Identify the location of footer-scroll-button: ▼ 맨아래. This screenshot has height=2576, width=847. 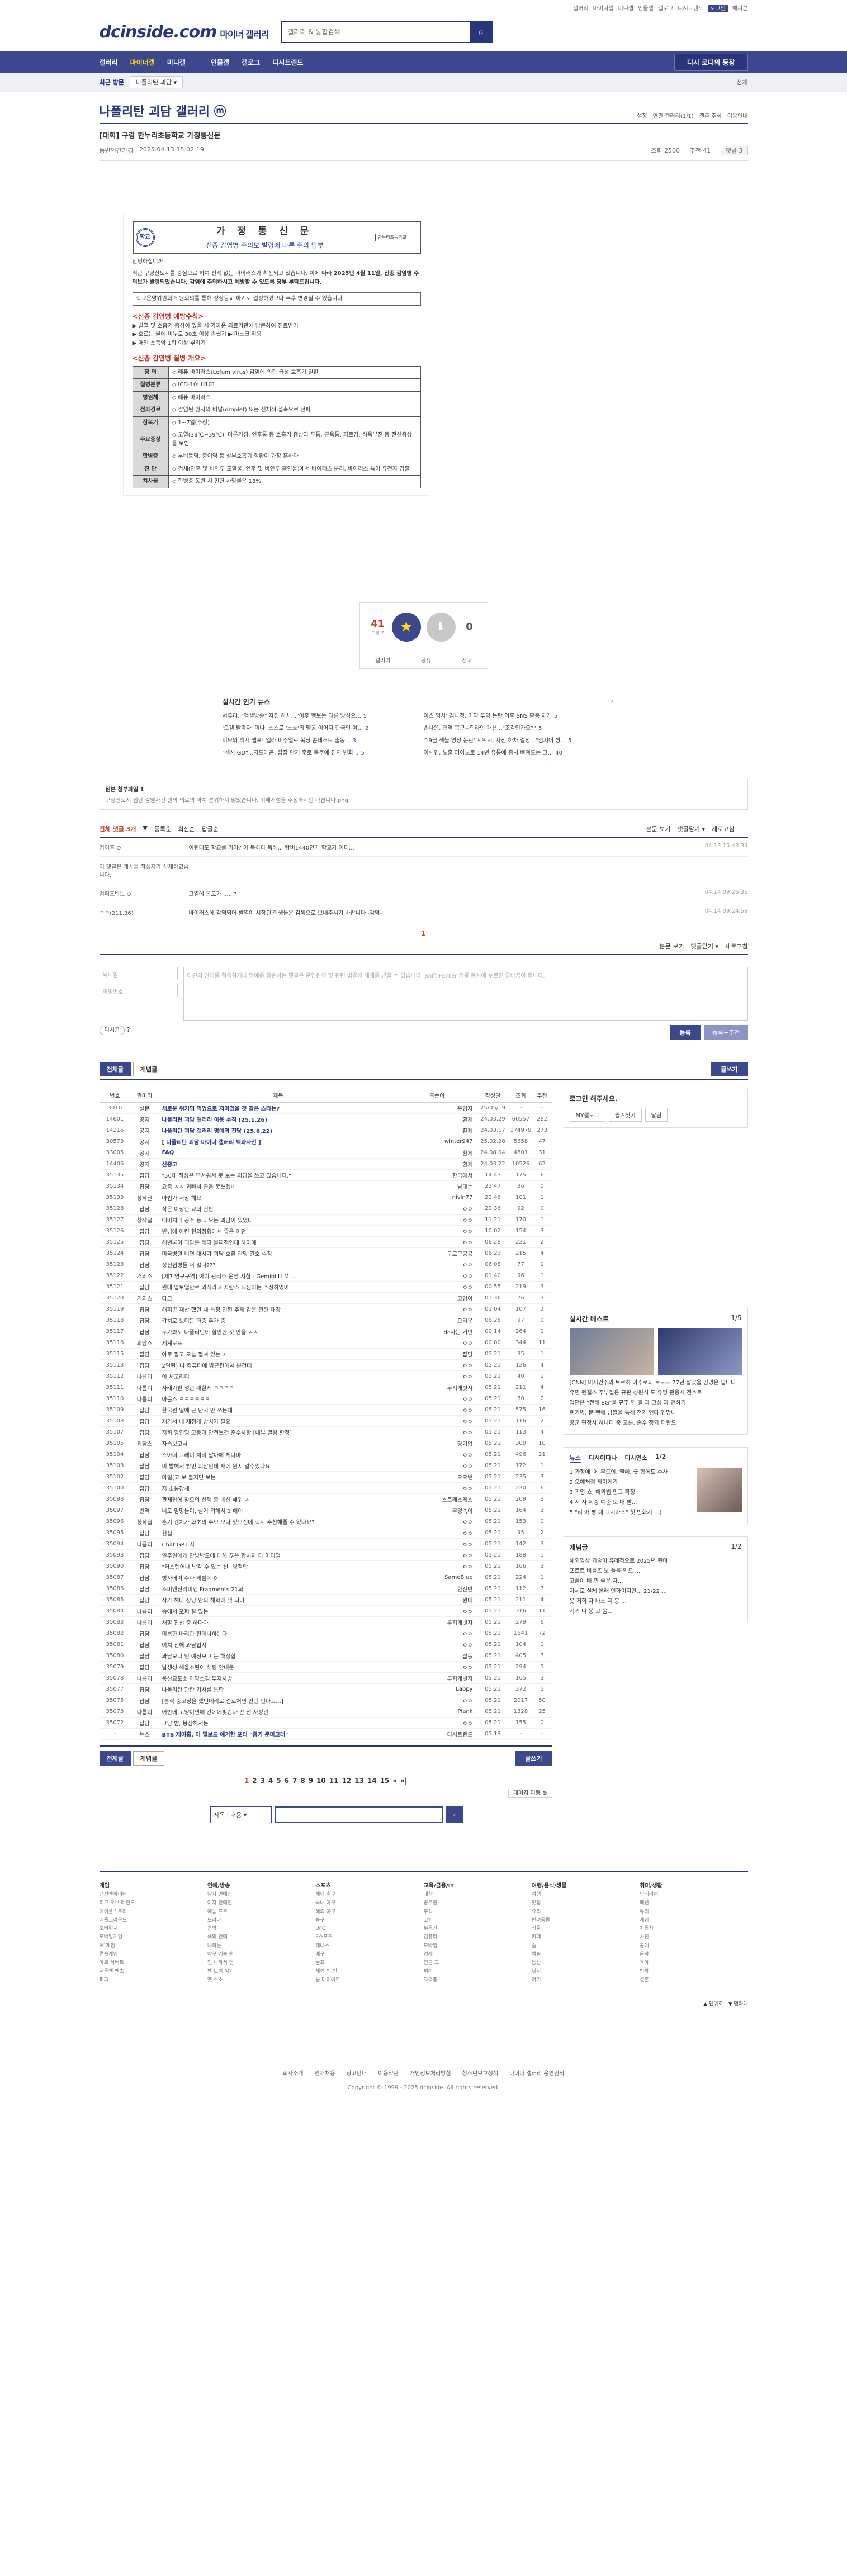
(738, 2004).